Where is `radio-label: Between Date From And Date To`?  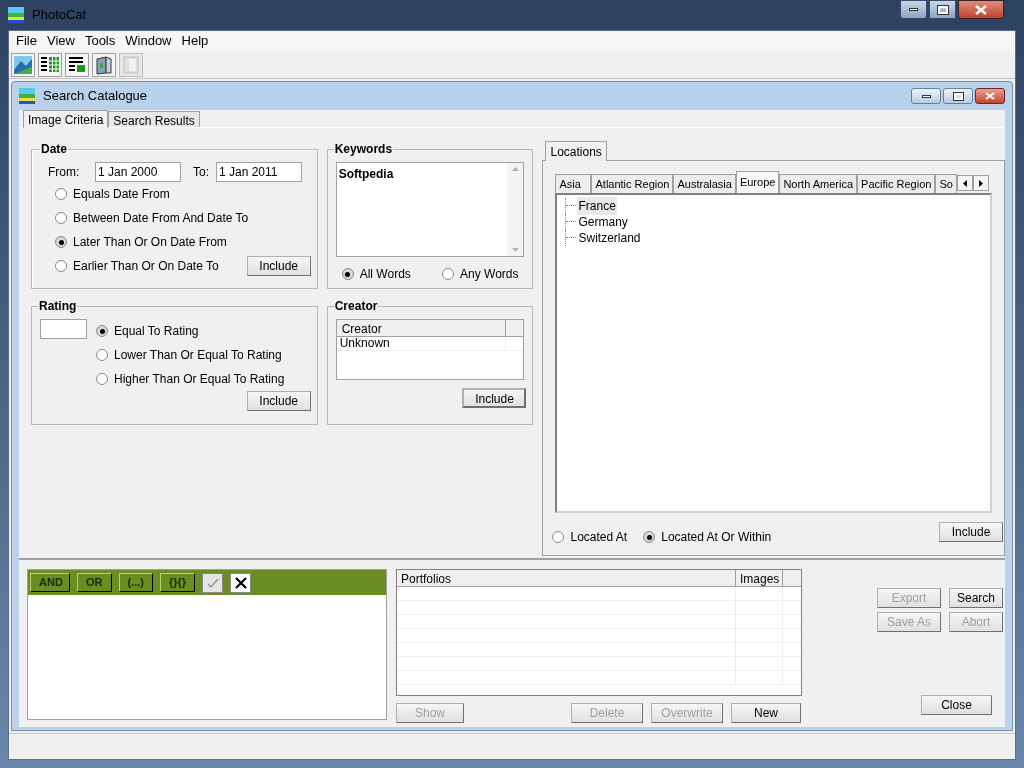 radio-label: Between Date From And Date To is located at coordinates (161, 218).